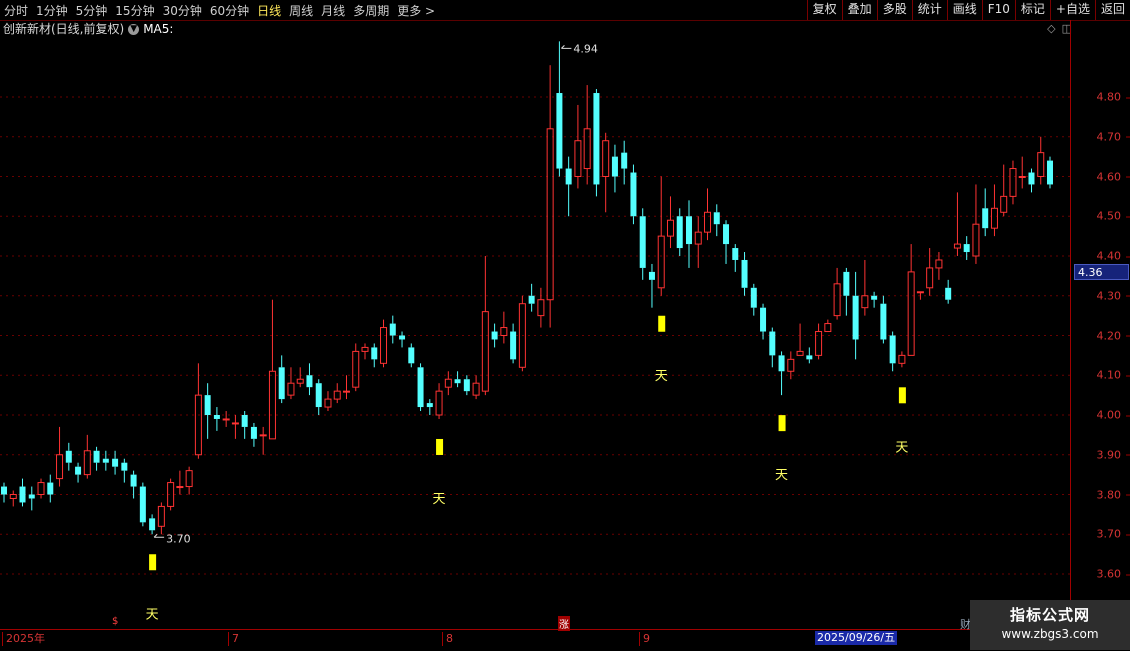  What do you see at coordinates (824, 10) in the screenshot?
I see `tool-button-0: 复权` at bounding box center [824, 10].